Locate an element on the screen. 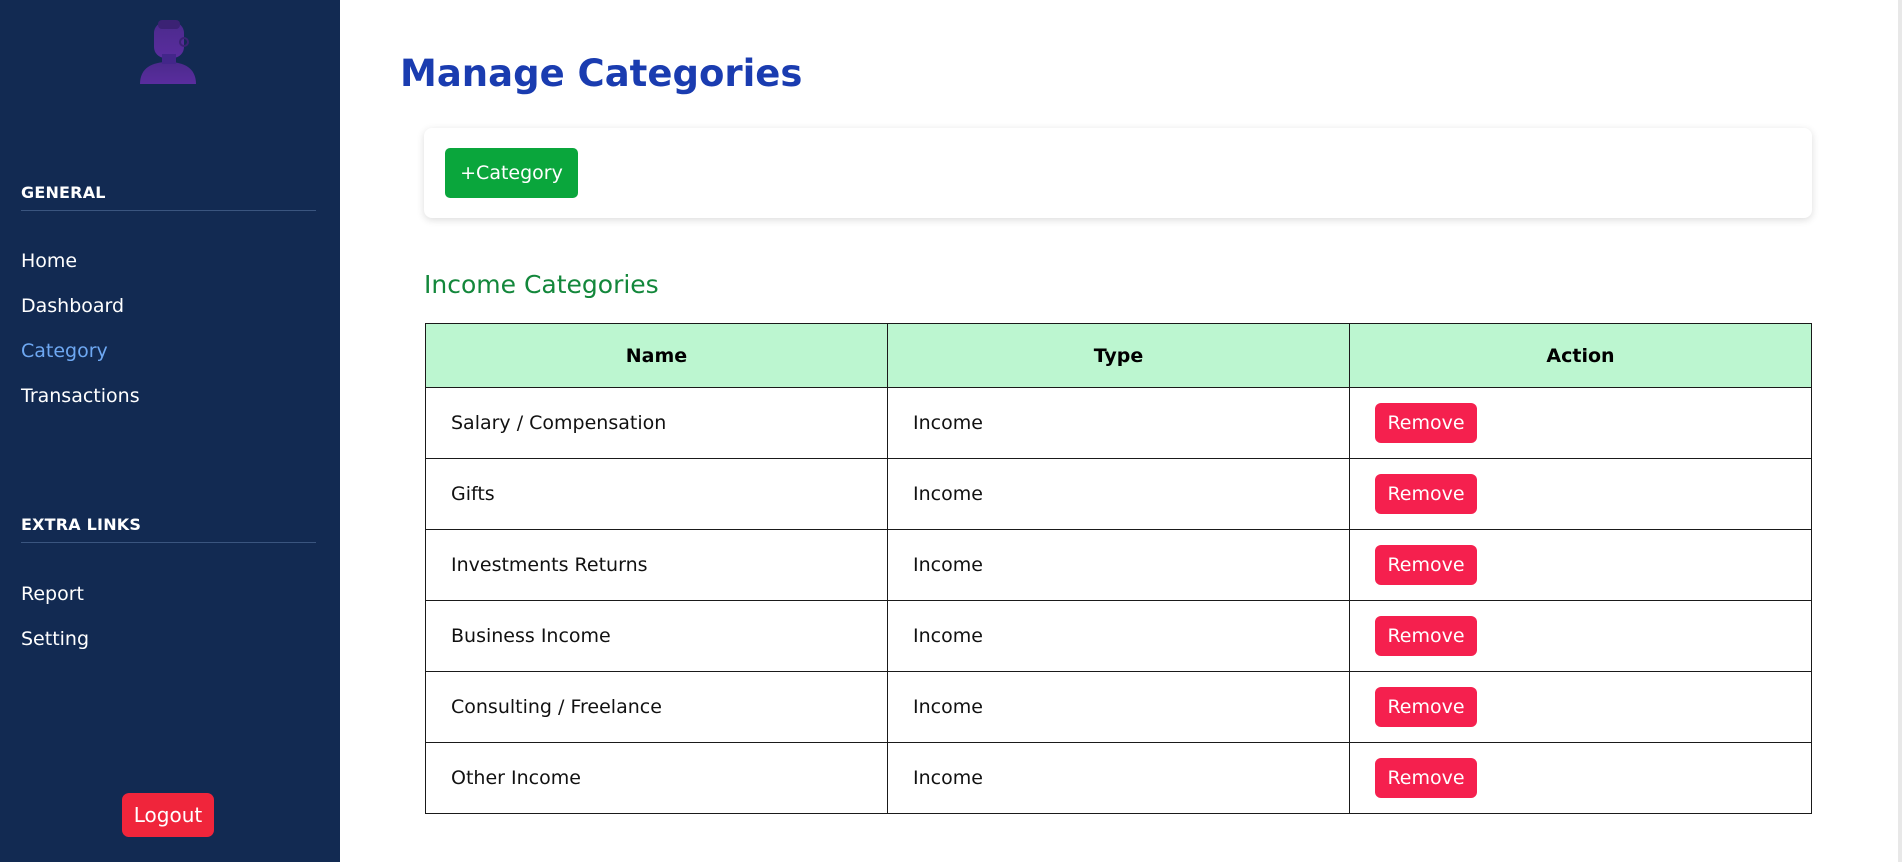  general-heading: GENERAL is located at coordinates (168, 197).